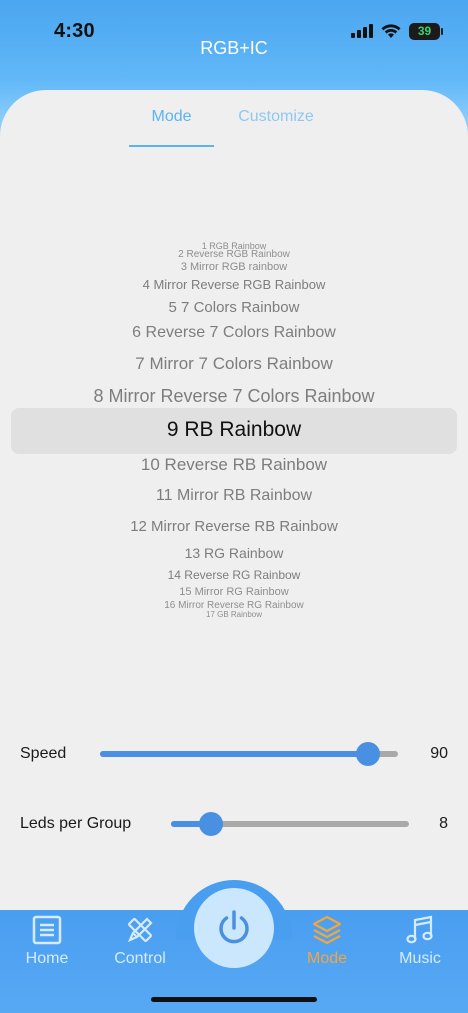 This screenshot has width=468, height=1013. I want to click on music-note-icon, so click(419, 929).